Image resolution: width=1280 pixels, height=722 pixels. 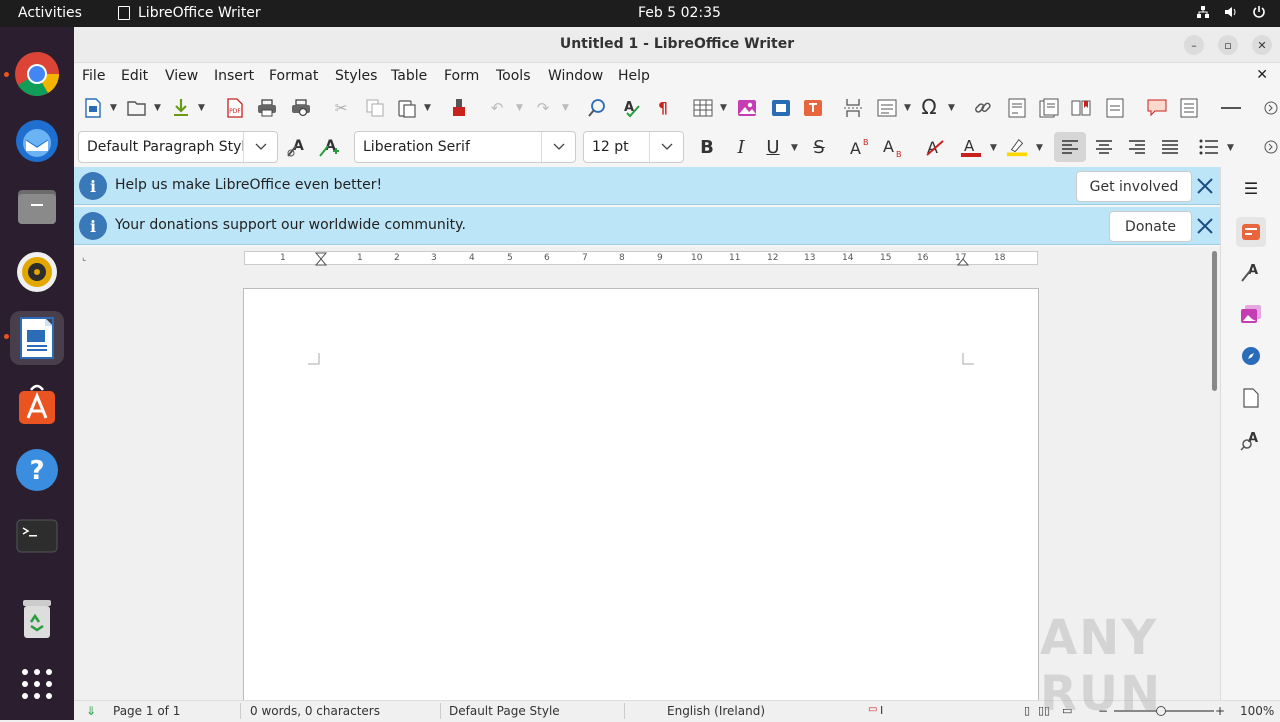 What do you see at coordinates (872, 709) in the screenshot?
I see `insert-mode-icon: ▭` at bounding box center [872, 709].